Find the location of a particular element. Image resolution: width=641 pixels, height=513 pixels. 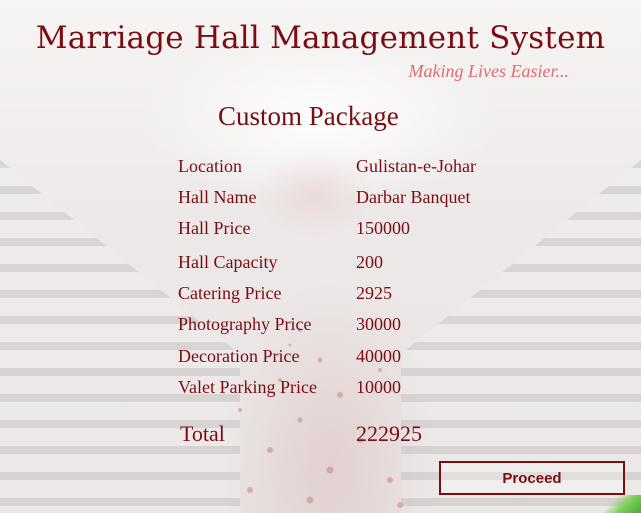

hall-capacity-label: Hall Capacity is located at coordinates (228, 262).